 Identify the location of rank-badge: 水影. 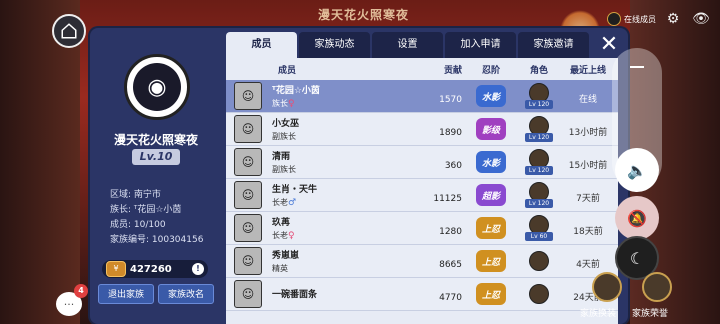
(491, 96).